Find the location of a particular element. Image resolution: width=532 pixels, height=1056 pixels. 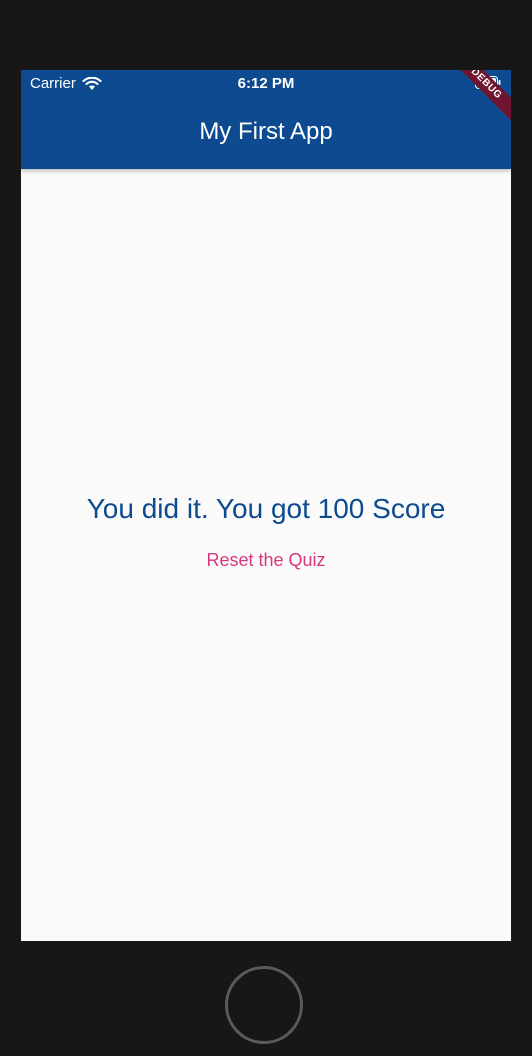

reset-quiz-button: Reset the Quiz is located at coordinates (266, 560).